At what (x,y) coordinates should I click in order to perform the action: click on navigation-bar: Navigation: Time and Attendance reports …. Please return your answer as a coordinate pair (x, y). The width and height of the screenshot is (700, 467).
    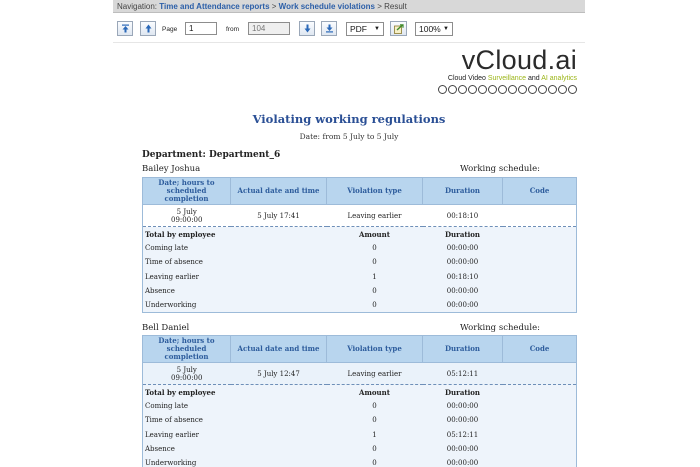
    Looking at the image, I should click on (349, 6).